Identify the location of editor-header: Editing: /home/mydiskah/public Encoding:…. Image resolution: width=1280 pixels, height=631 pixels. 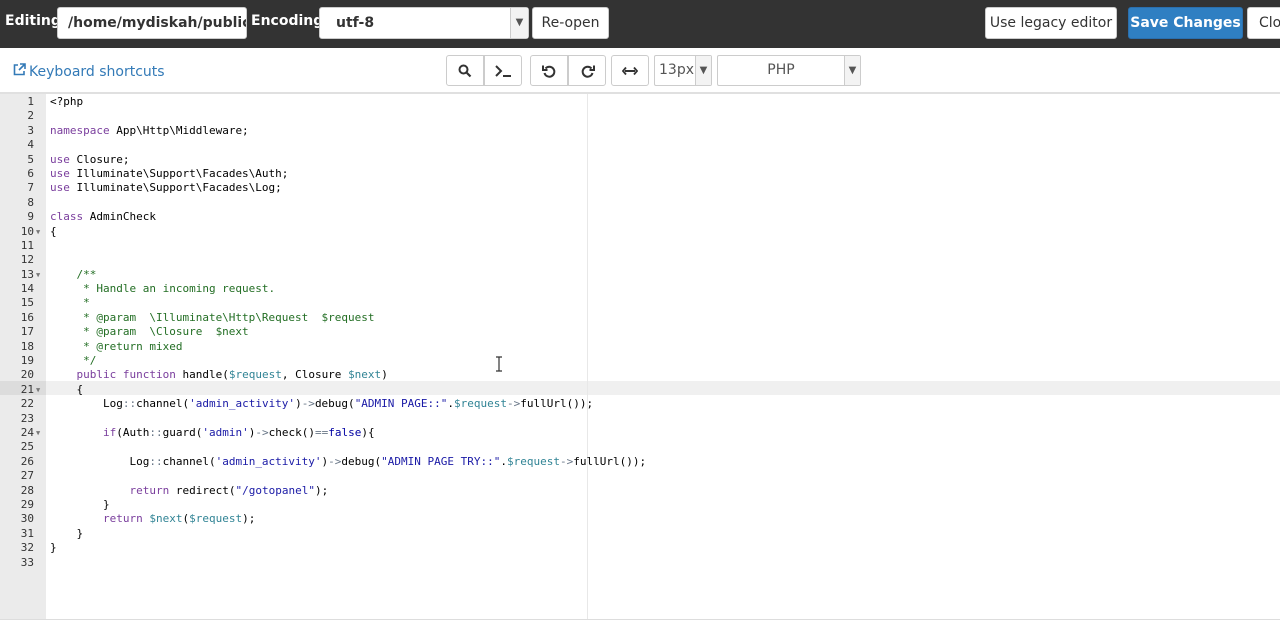
(640, 24).